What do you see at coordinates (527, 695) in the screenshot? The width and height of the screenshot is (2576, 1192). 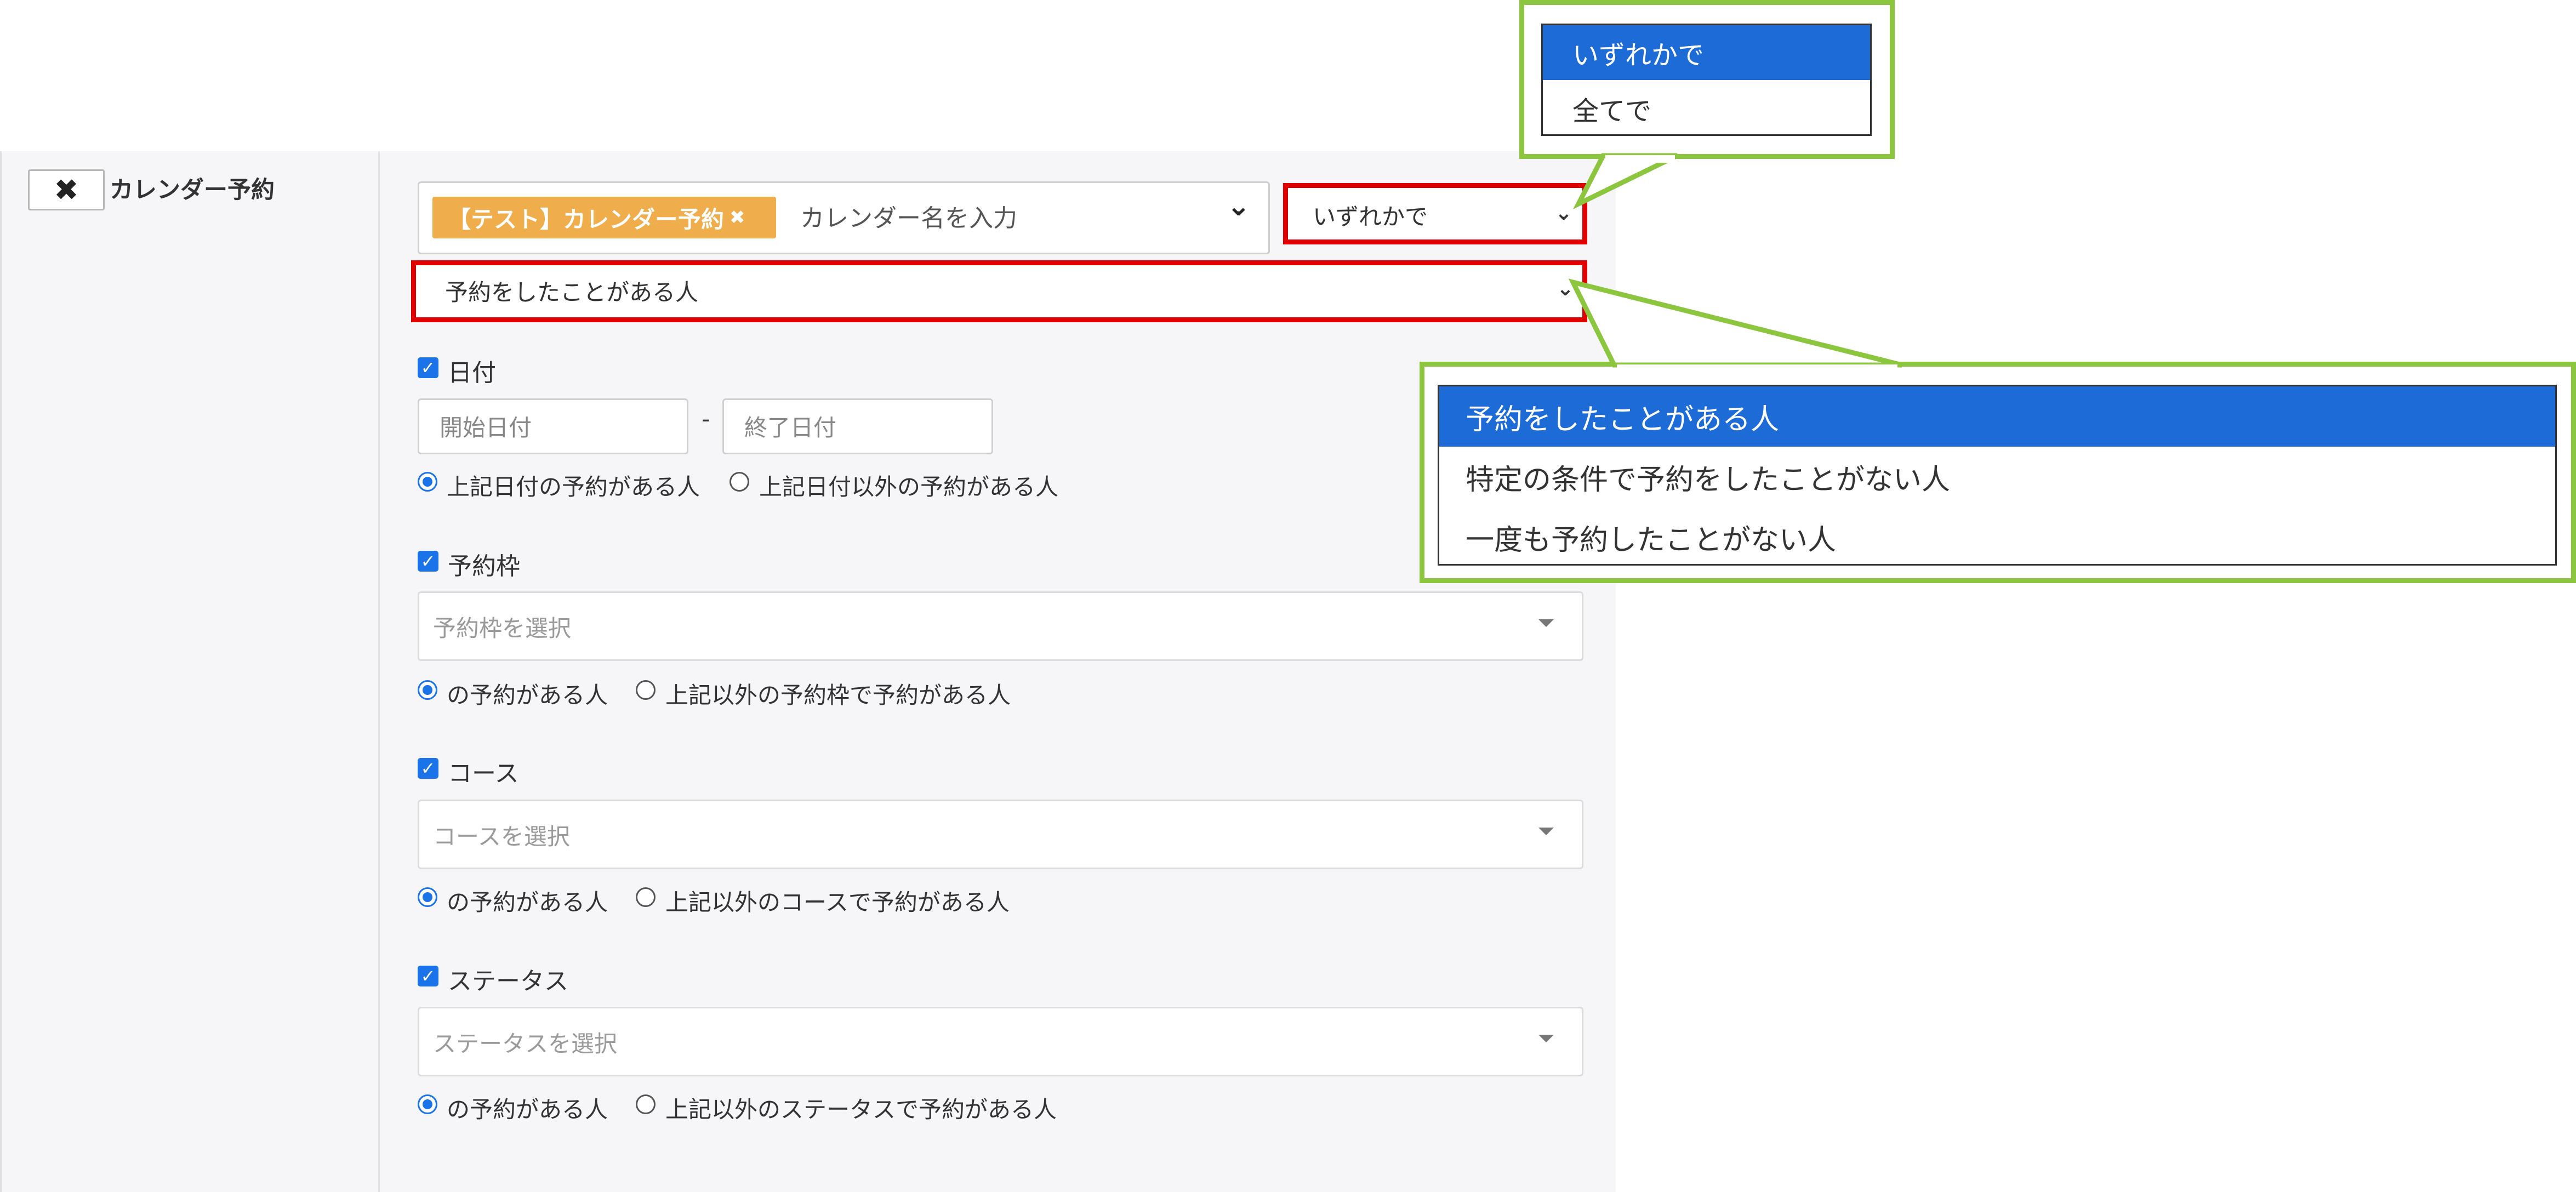 I see `slot-radio-in-label: の予約がある人` at bounding box center [527, 695].